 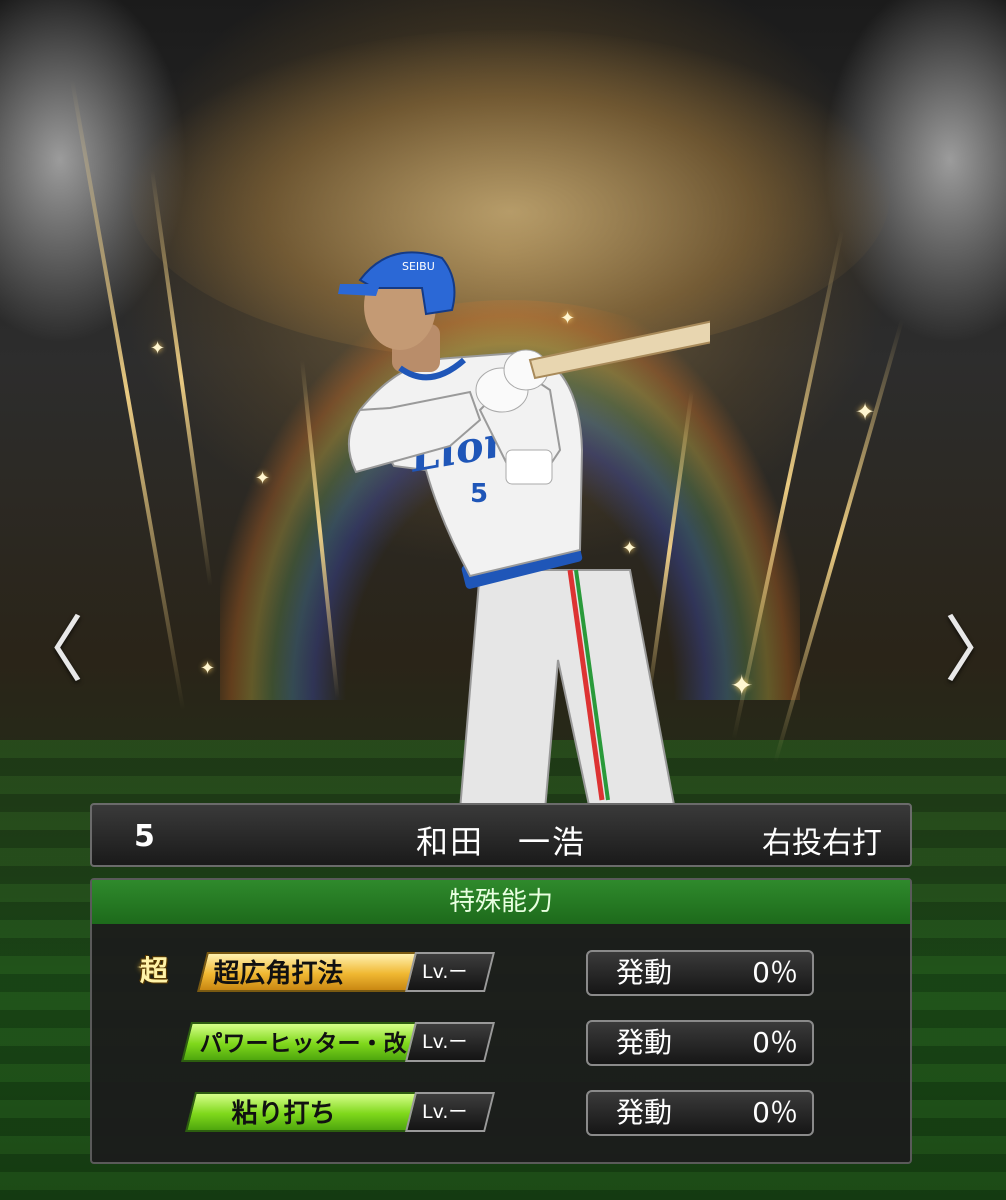 I want to click on player-name-bar: 5 和田 一浩 右投右打, so click(x=501, y=835).